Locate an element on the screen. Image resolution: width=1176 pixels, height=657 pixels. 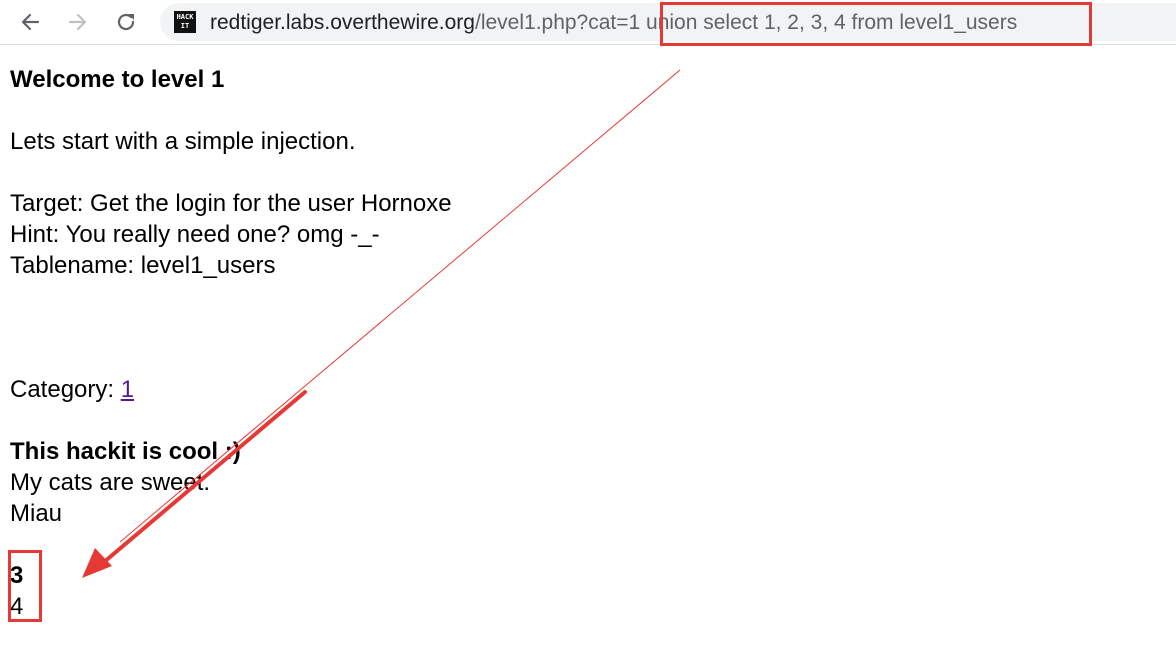
reload-button is located at coordinates (126, 22).